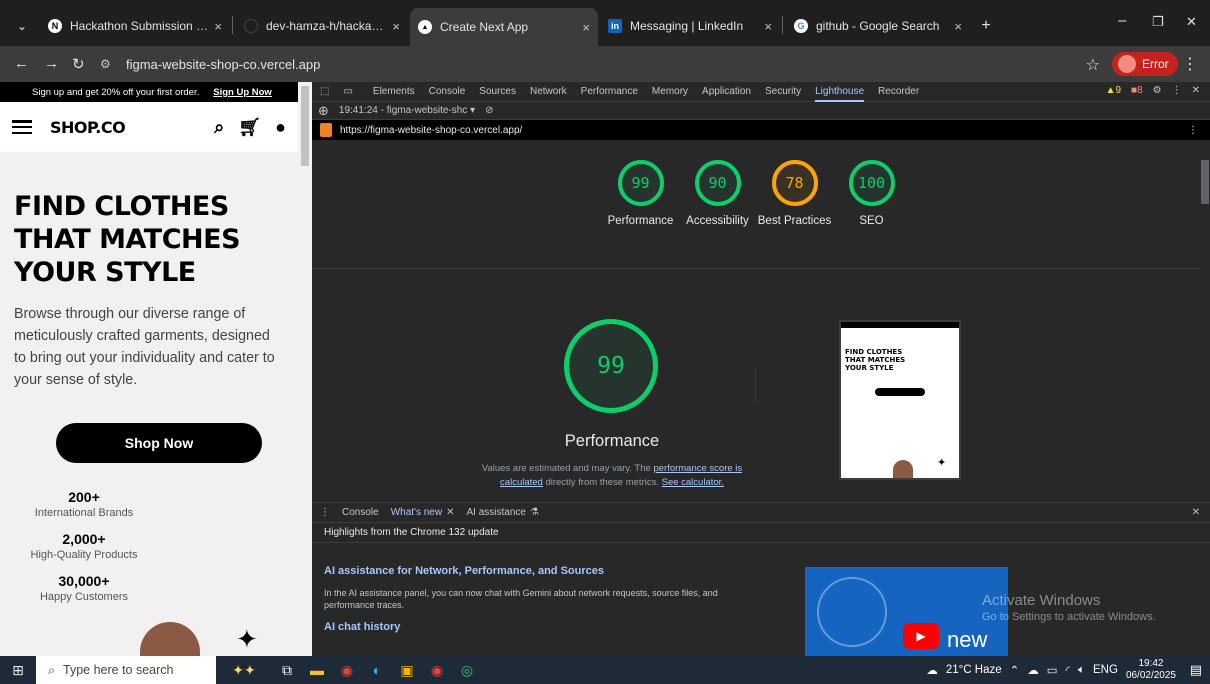 The image size is (1210, 684). I want to click on new-tab-button: +, so click(986, 26).